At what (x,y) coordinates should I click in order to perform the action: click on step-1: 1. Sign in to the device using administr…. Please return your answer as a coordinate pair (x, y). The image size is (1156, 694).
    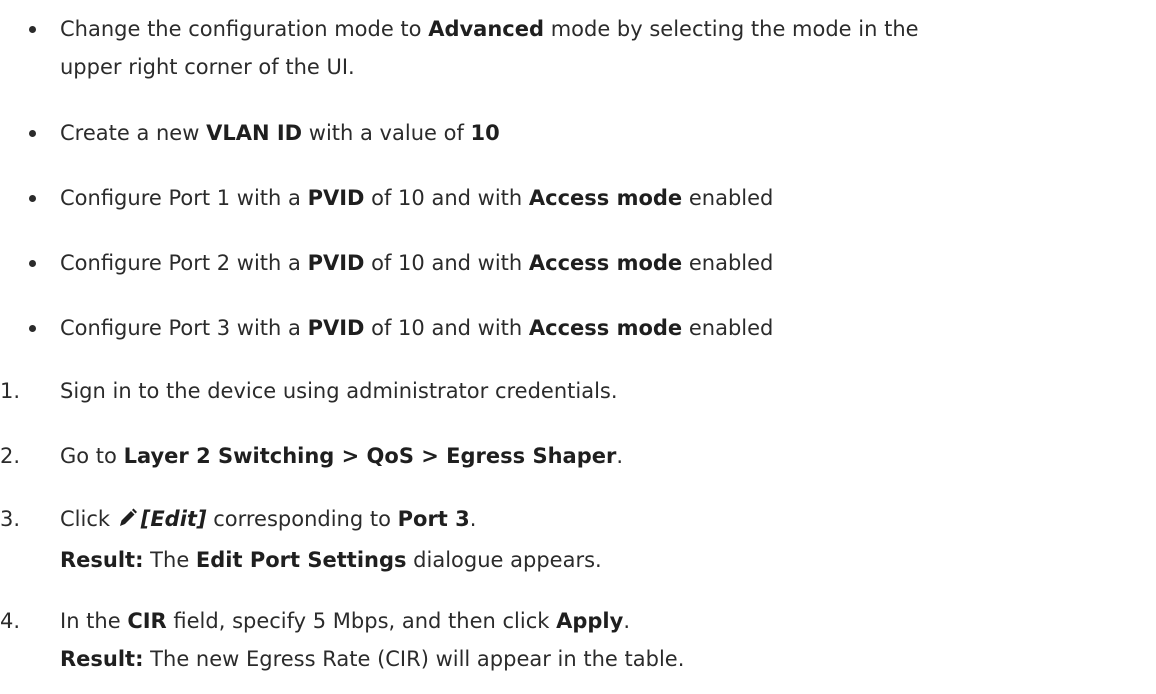
    Looking at the image, I should click on (570, 391).